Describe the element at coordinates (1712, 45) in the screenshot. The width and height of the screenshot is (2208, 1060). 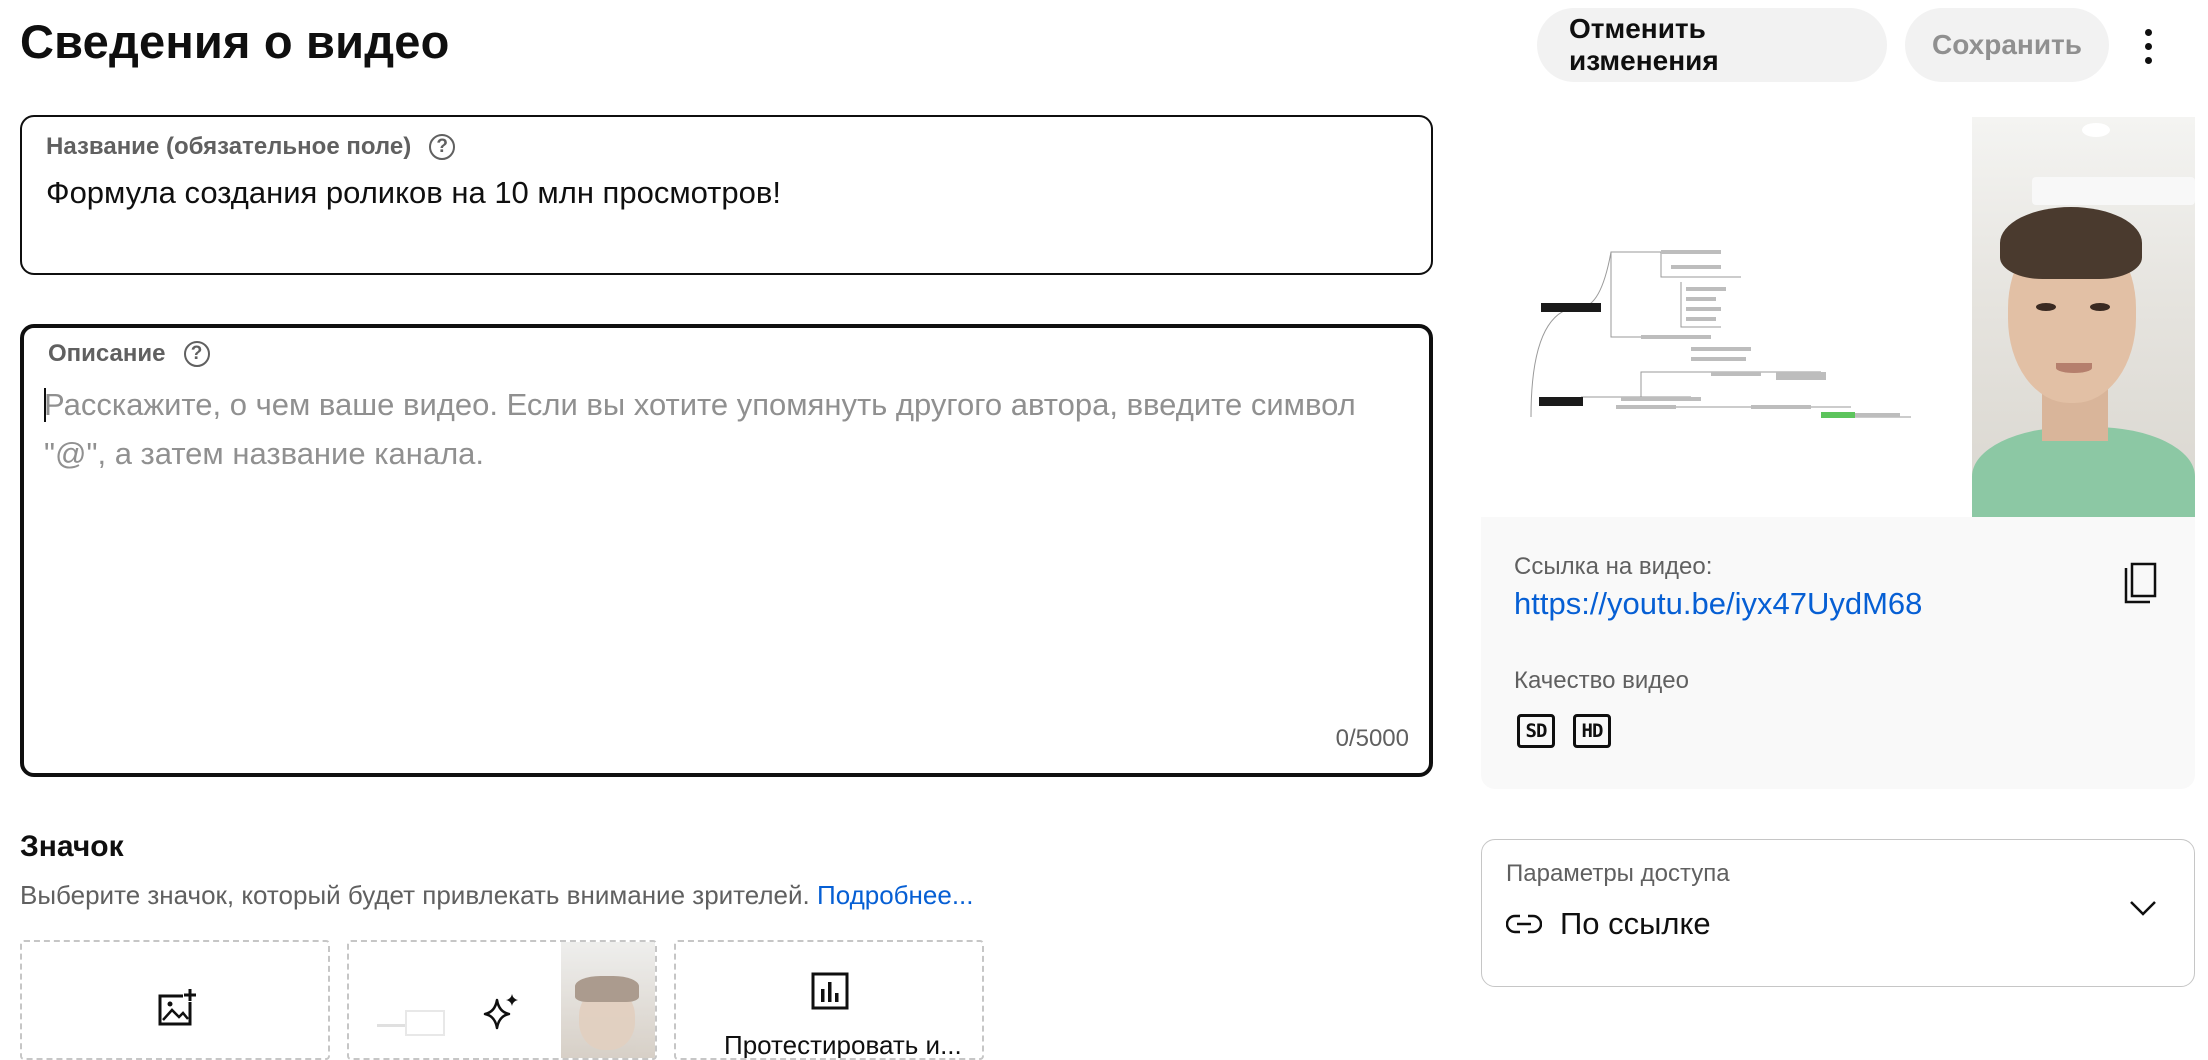
I see `undo-changes-button: Отменить изменения` at that location.